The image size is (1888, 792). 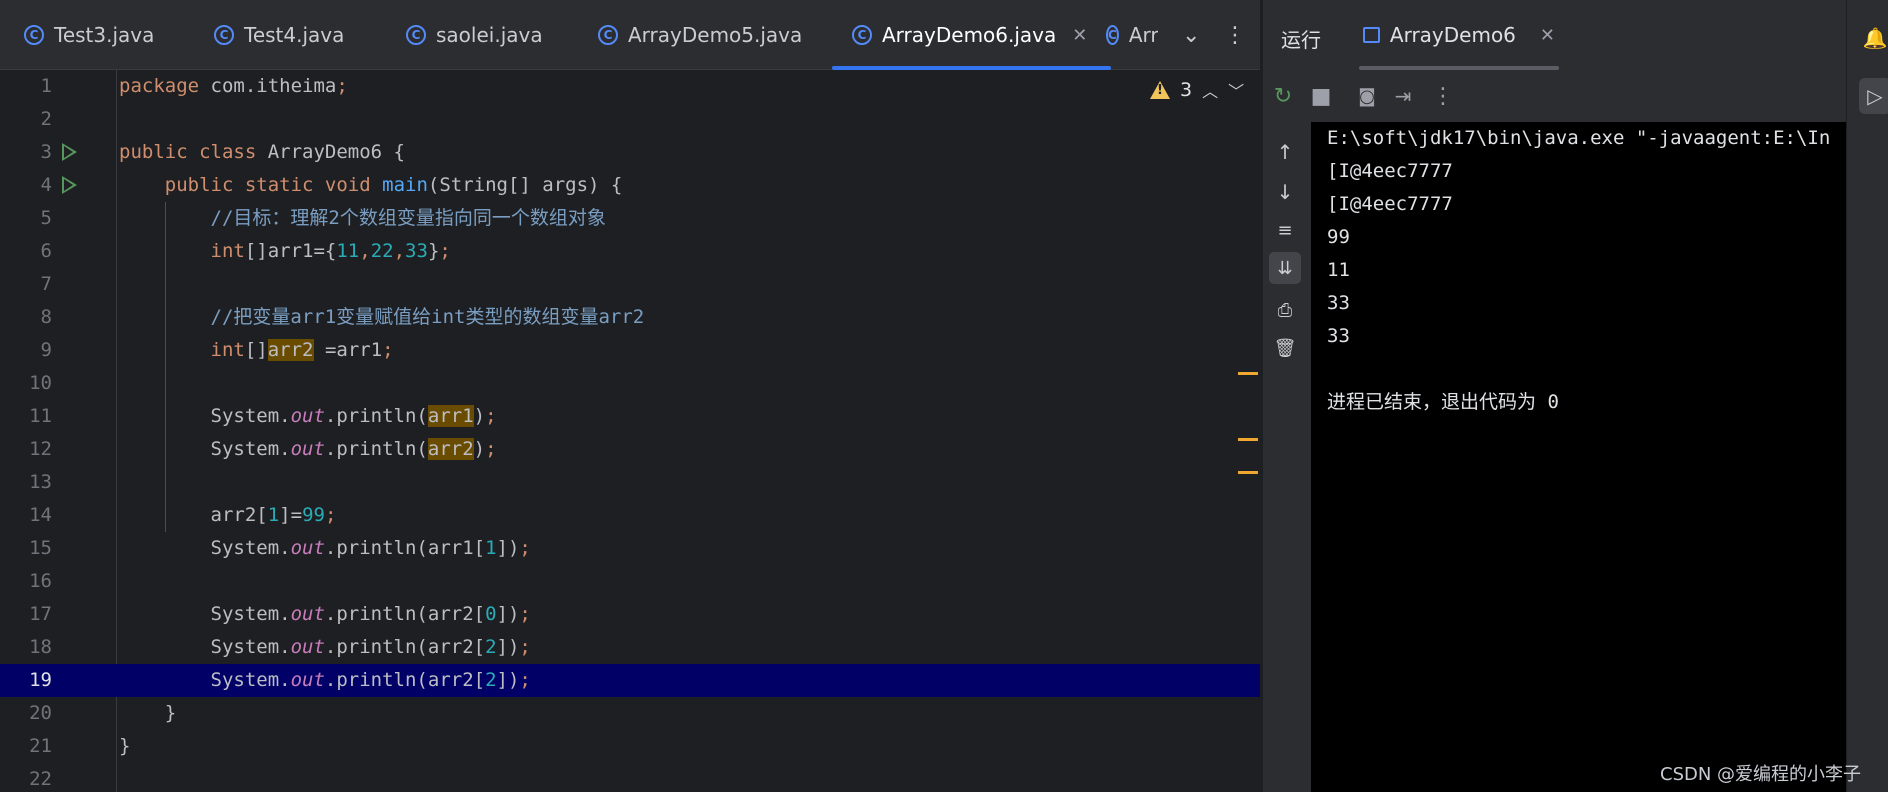 I want to click on console-line: 进程已结束，退出代码为 0, so click(x=1443, y=402).